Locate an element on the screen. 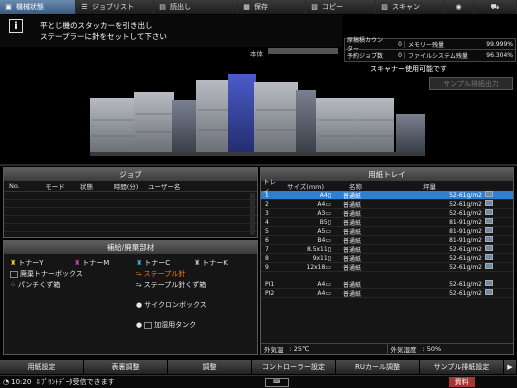  tank-icon: ● is located at coordinates (139, 325).